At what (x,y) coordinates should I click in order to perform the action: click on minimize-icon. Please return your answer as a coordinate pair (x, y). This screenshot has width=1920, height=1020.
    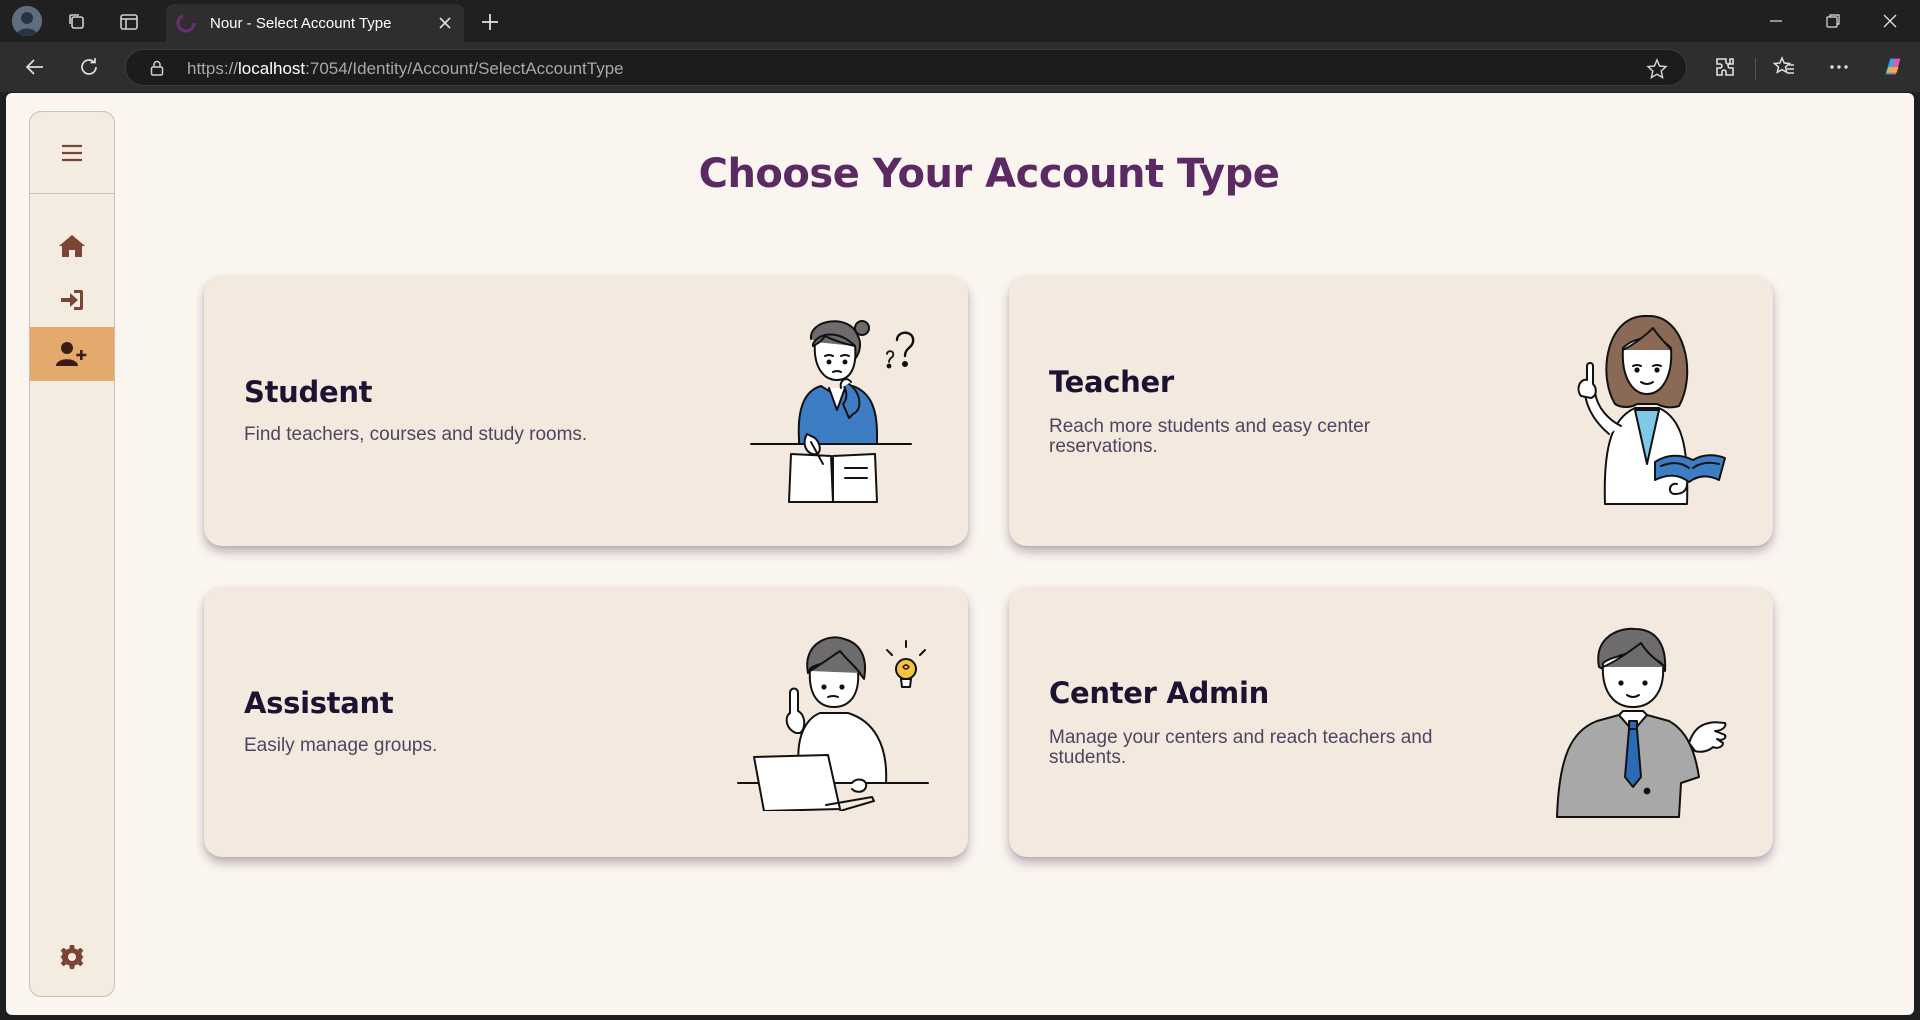
    Looking at the image, I should click on (1776, 21).